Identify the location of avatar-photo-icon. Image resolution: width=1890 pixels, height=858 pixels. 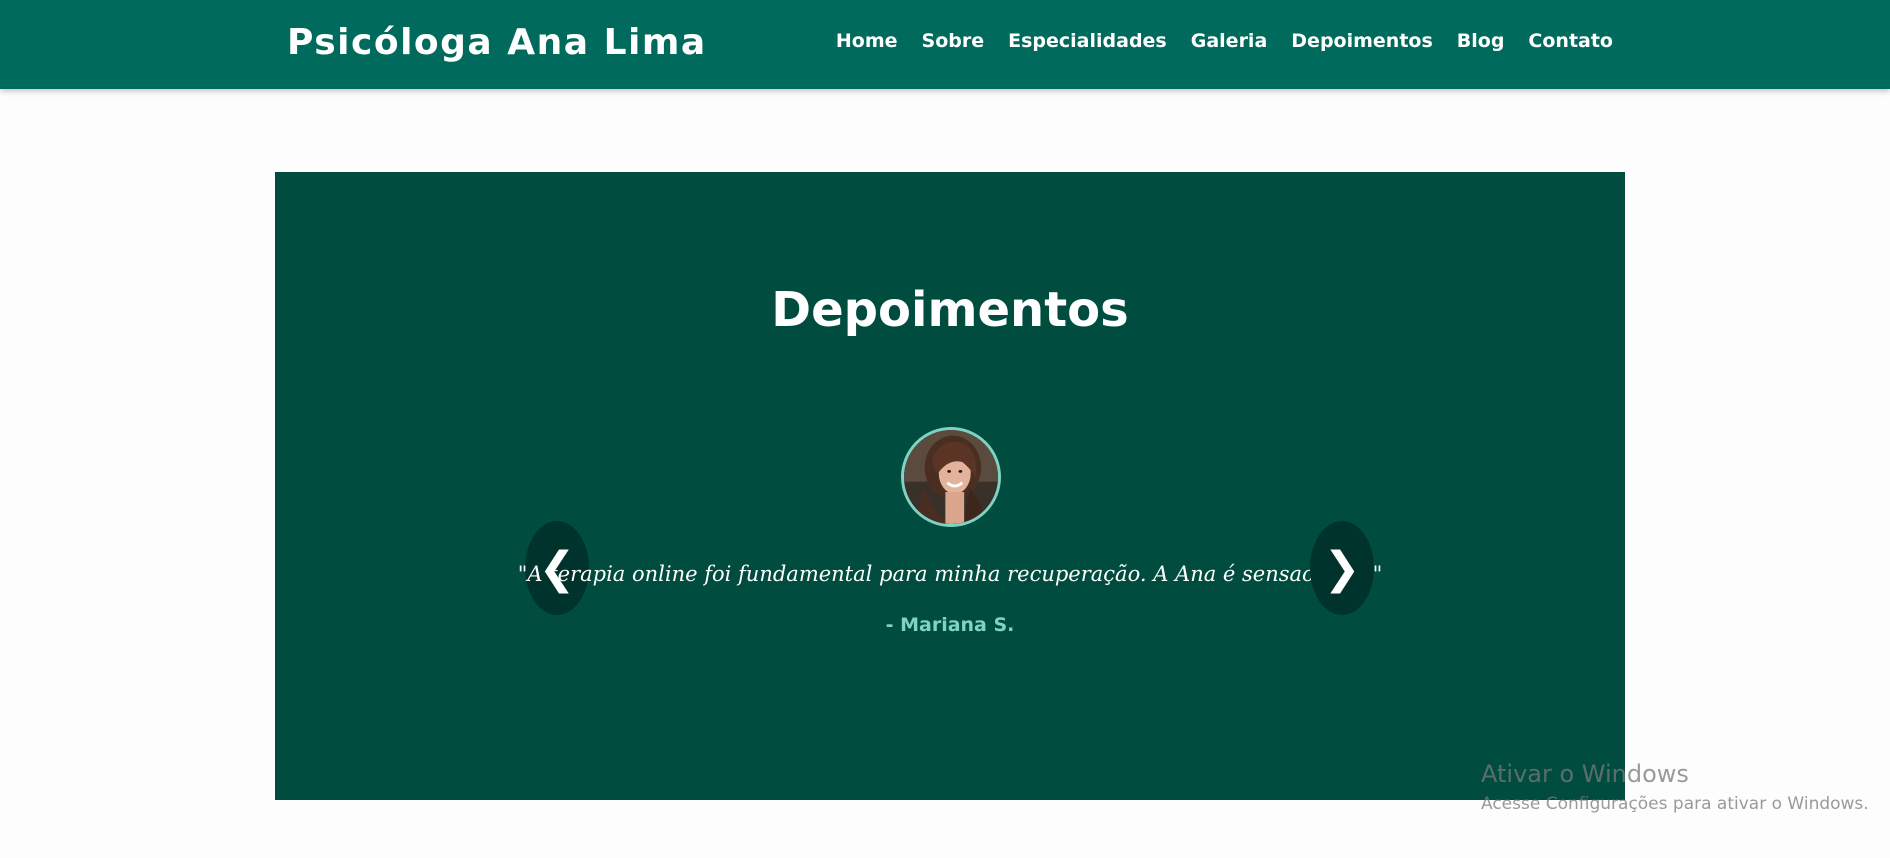
(951, 477).